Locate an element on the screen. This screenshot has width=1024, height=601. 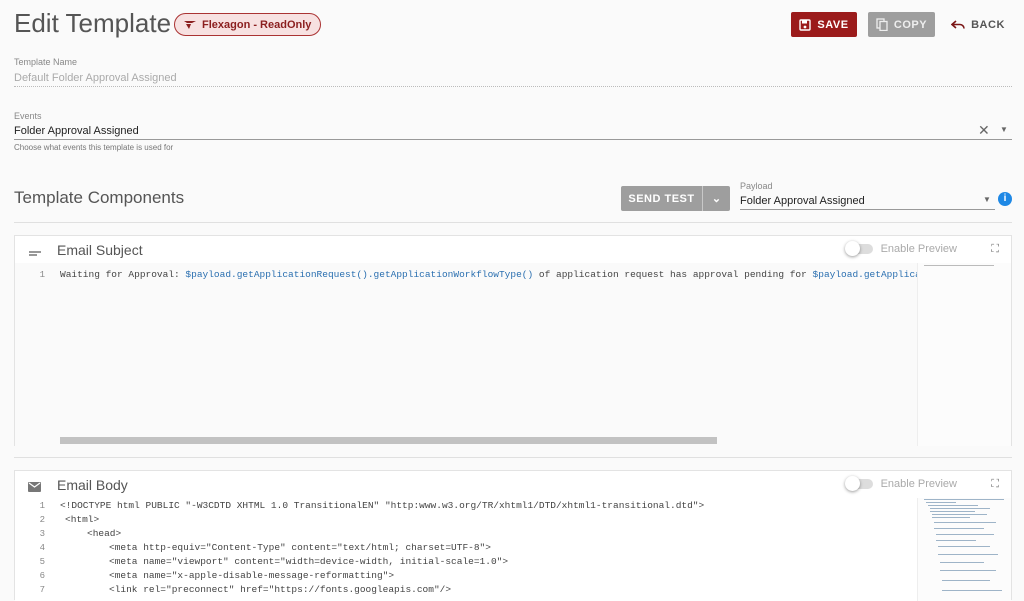
line-number: 5 is located at coordinates (42, 562).